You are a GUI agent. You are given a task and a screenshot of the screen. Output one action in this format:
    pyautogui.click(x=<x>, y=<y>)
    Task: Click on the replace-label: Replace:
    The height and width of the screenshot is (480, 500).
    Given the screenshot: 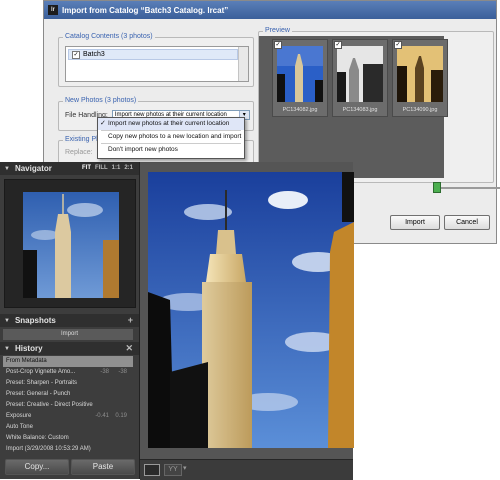 What is the action you would take?
    pyautogui.click(x=79, y=152)
    